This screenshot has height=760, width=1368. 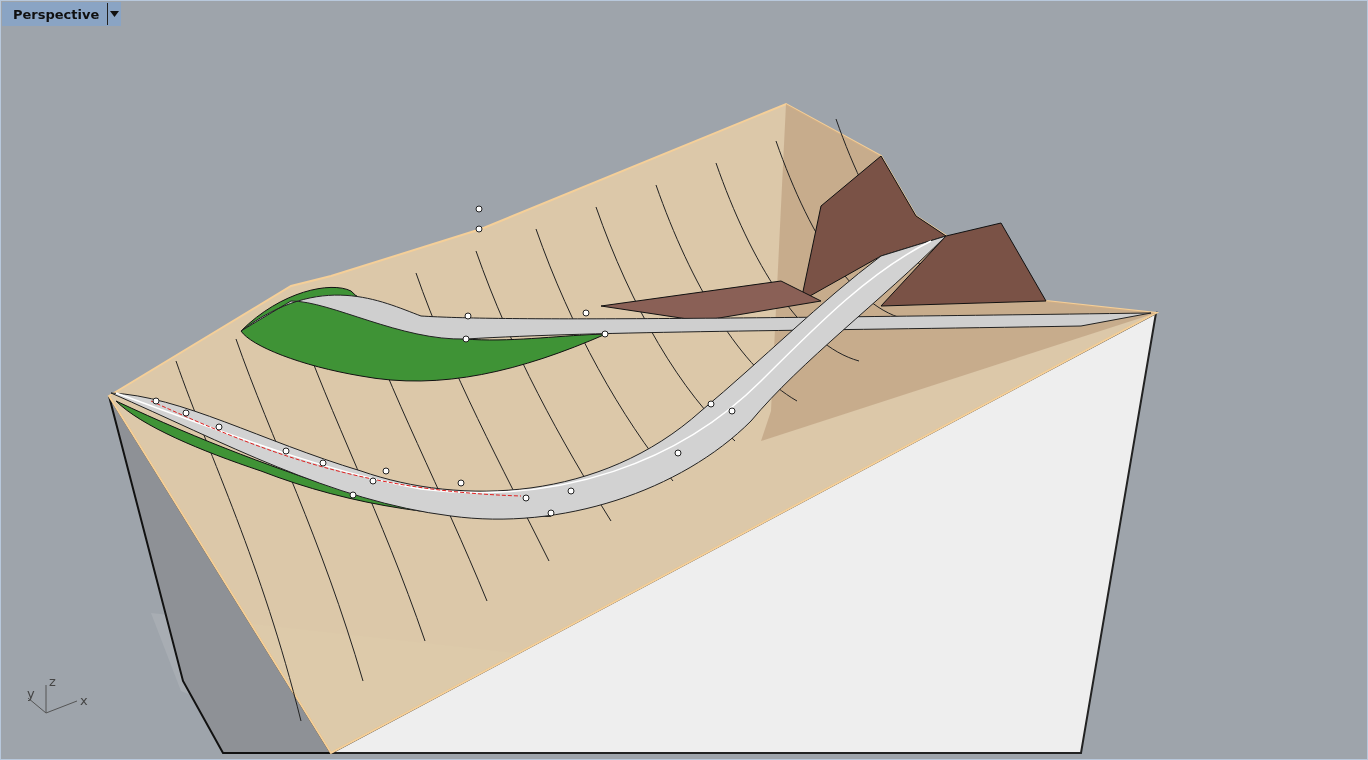 I want to click on axis-label: x, so click(x=84, y=700).